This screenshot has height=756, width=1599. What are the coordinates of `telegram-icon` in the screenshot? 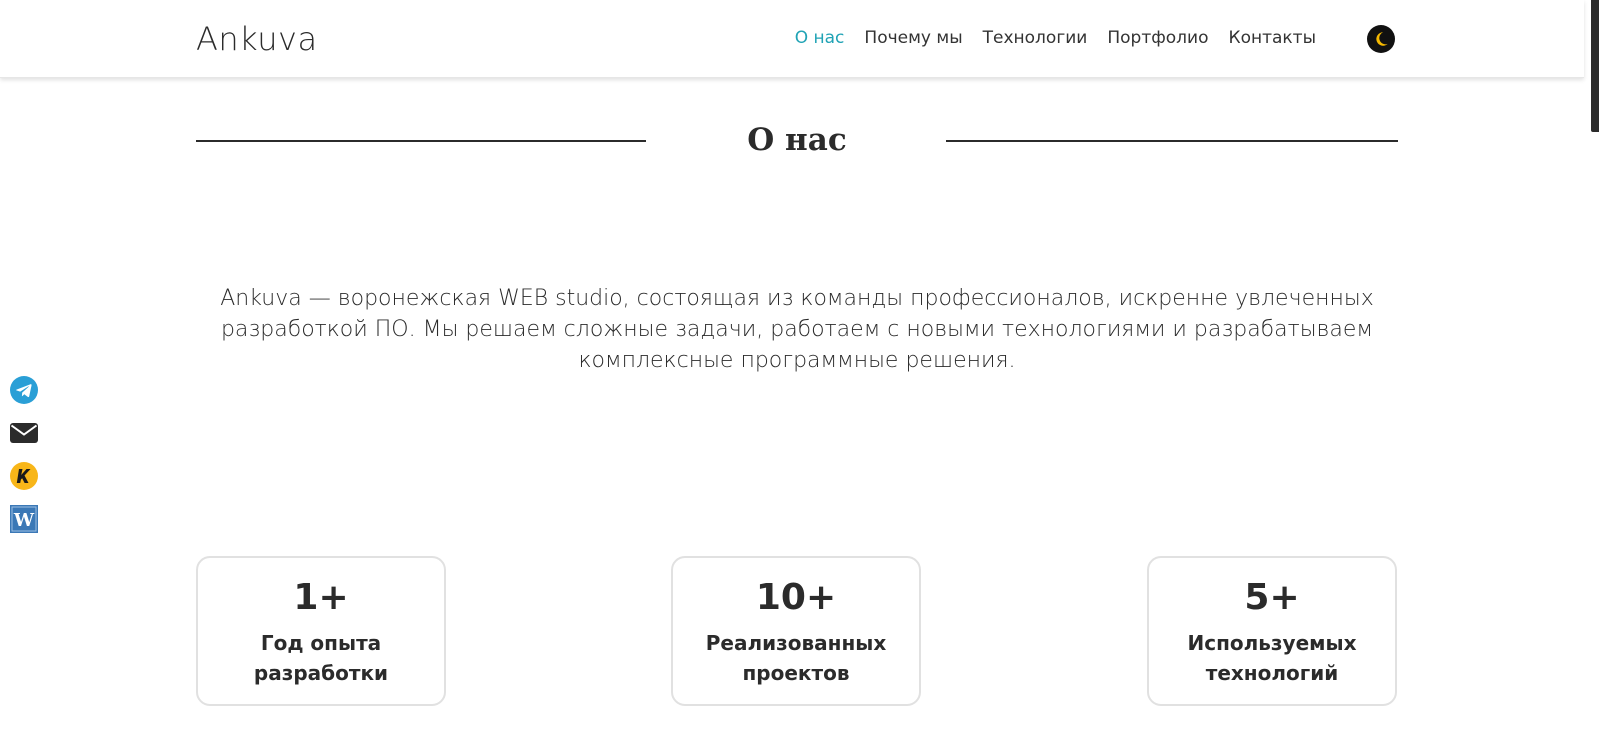 It's located at (24, 390).